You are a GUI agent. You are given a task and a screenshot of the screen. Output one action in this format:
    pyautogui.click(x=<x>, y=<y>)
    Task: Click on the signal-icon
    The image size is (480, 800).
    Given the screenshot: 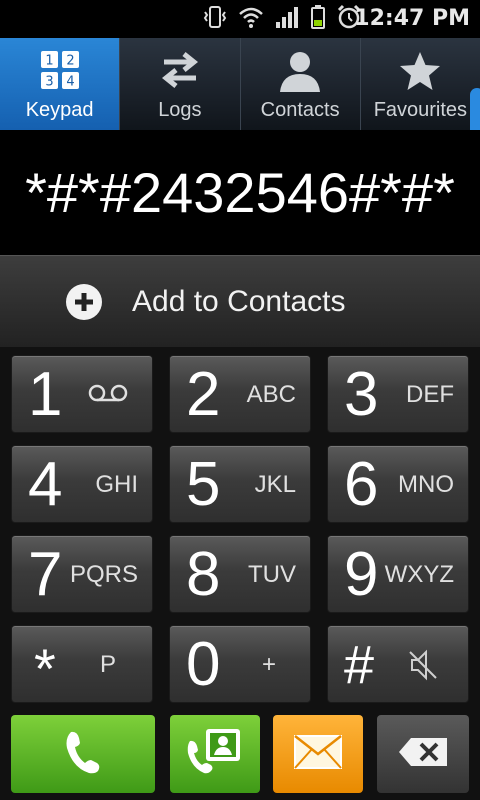 What is the action you would take?
    pyautogui.click(x=287, y=19)
    